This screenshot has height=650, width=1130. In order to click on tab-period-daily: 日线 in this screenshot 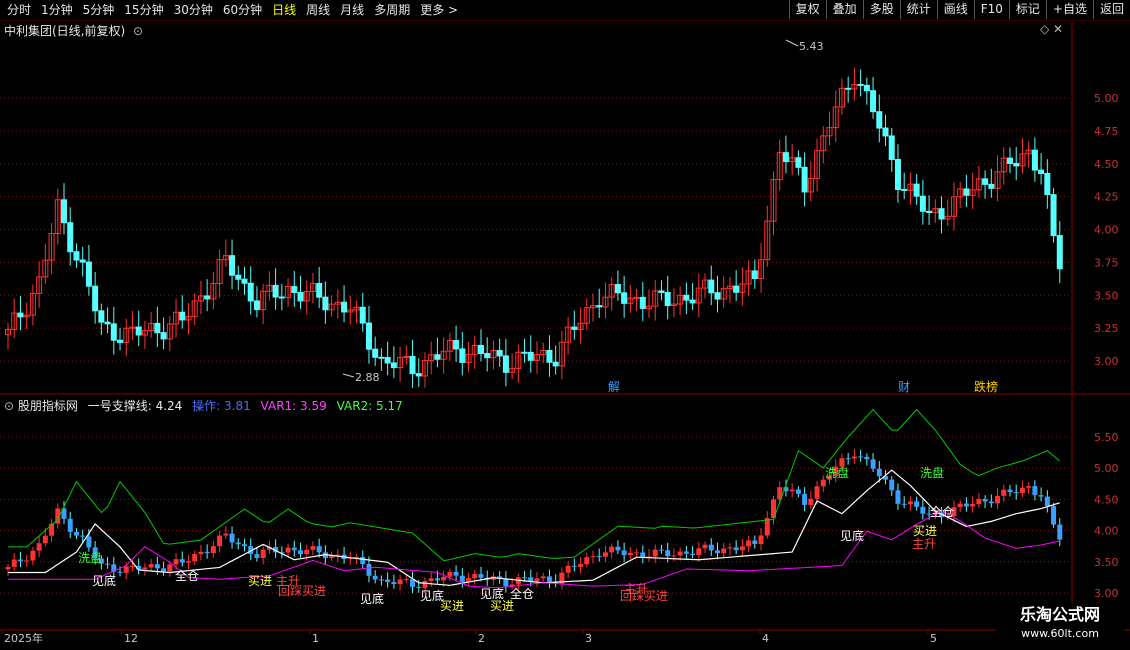, I will do `click(284, 10)`.